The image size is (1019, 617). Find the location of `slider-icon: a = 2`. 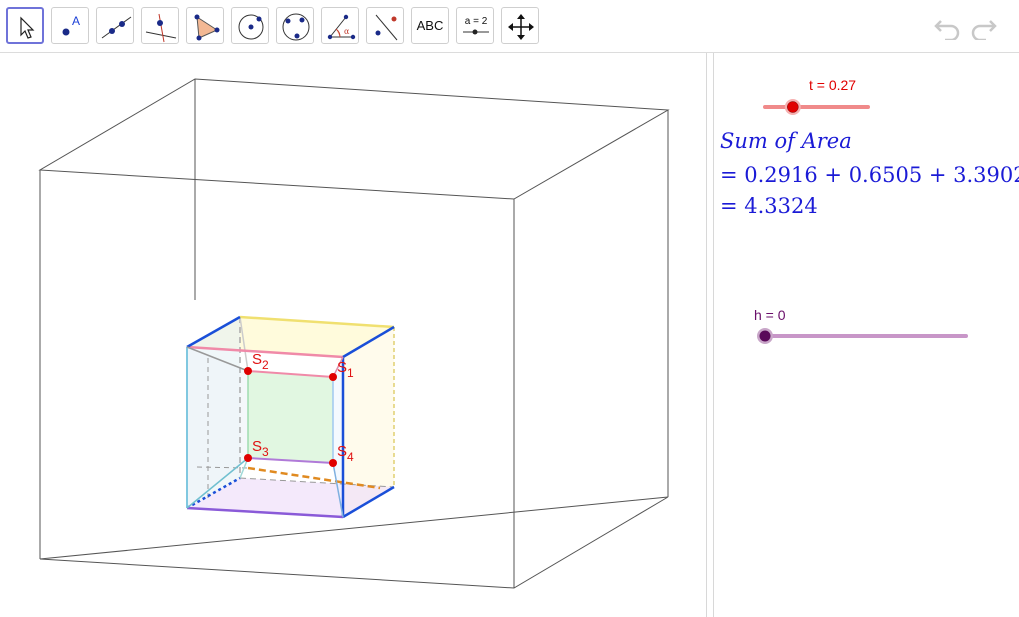

slider-icon: a = 2 is located at coordinates (476, 25).